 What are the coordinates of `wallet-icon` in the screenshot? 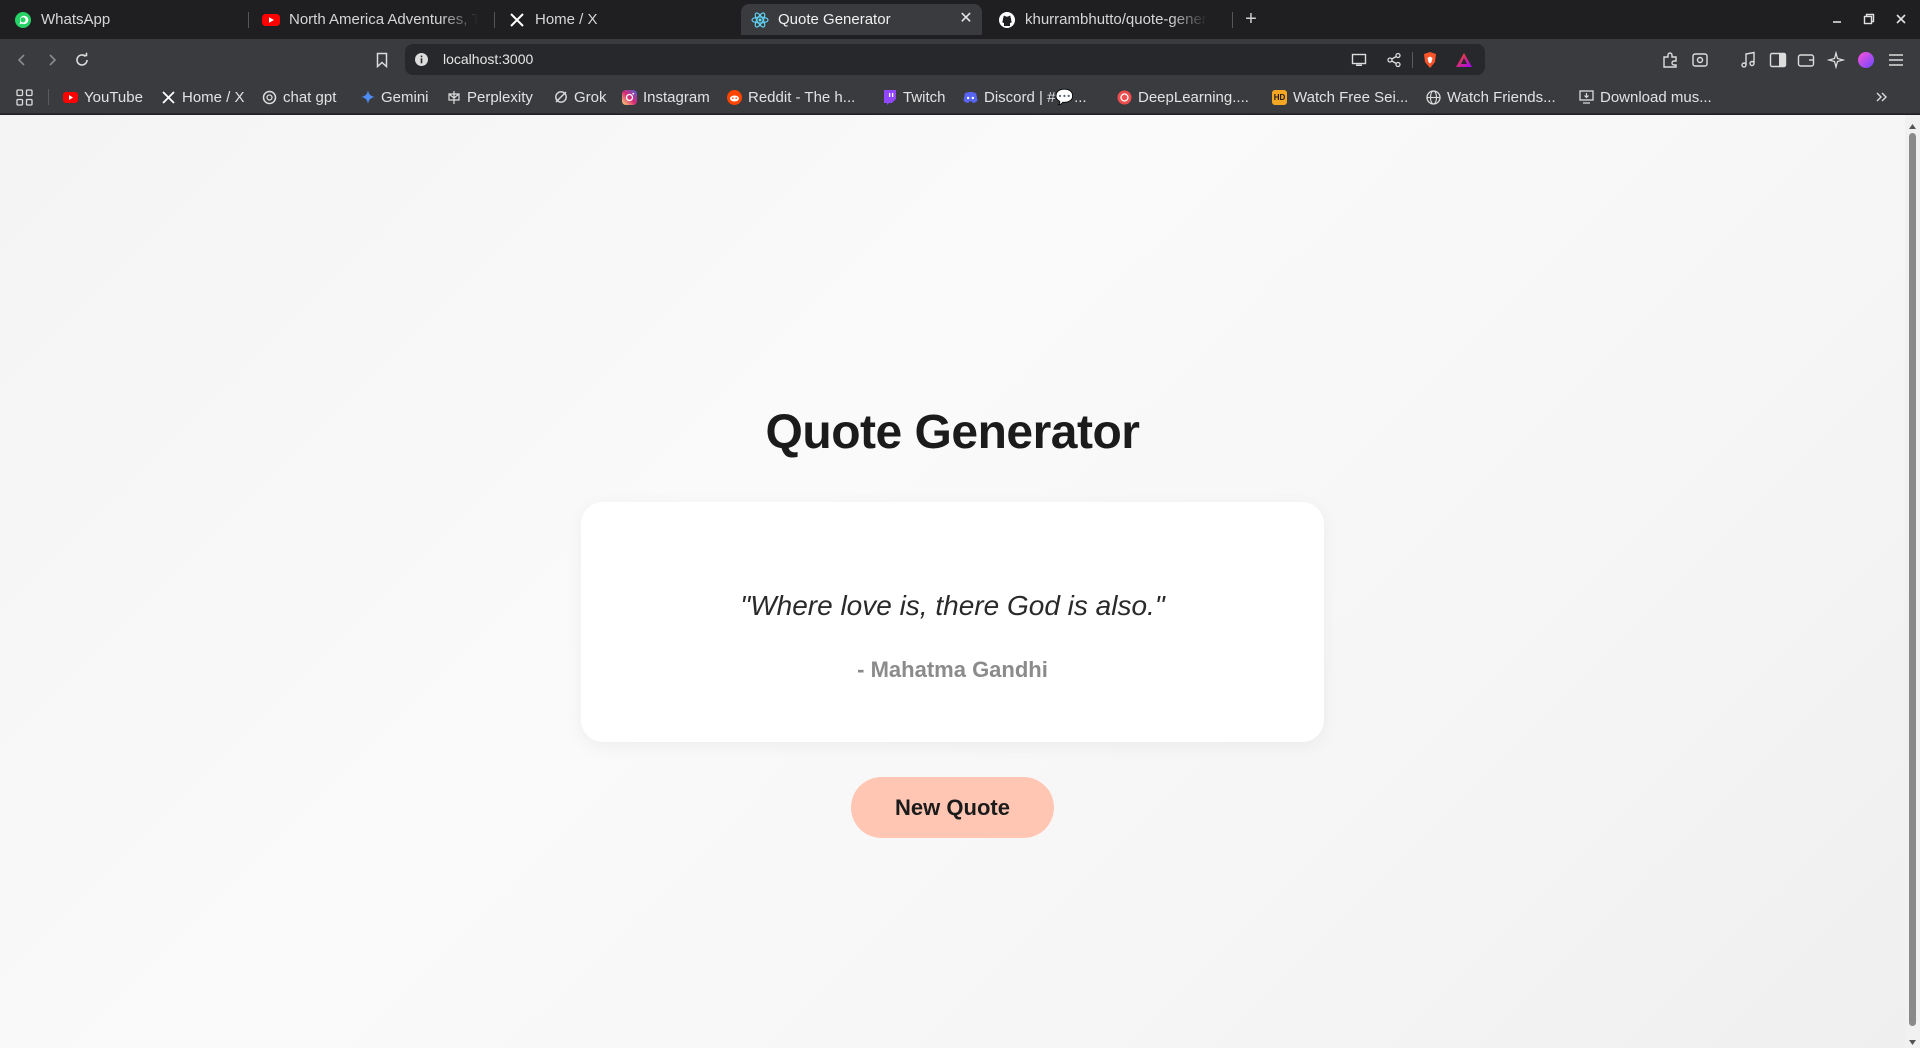 It's located at (1806, 60).